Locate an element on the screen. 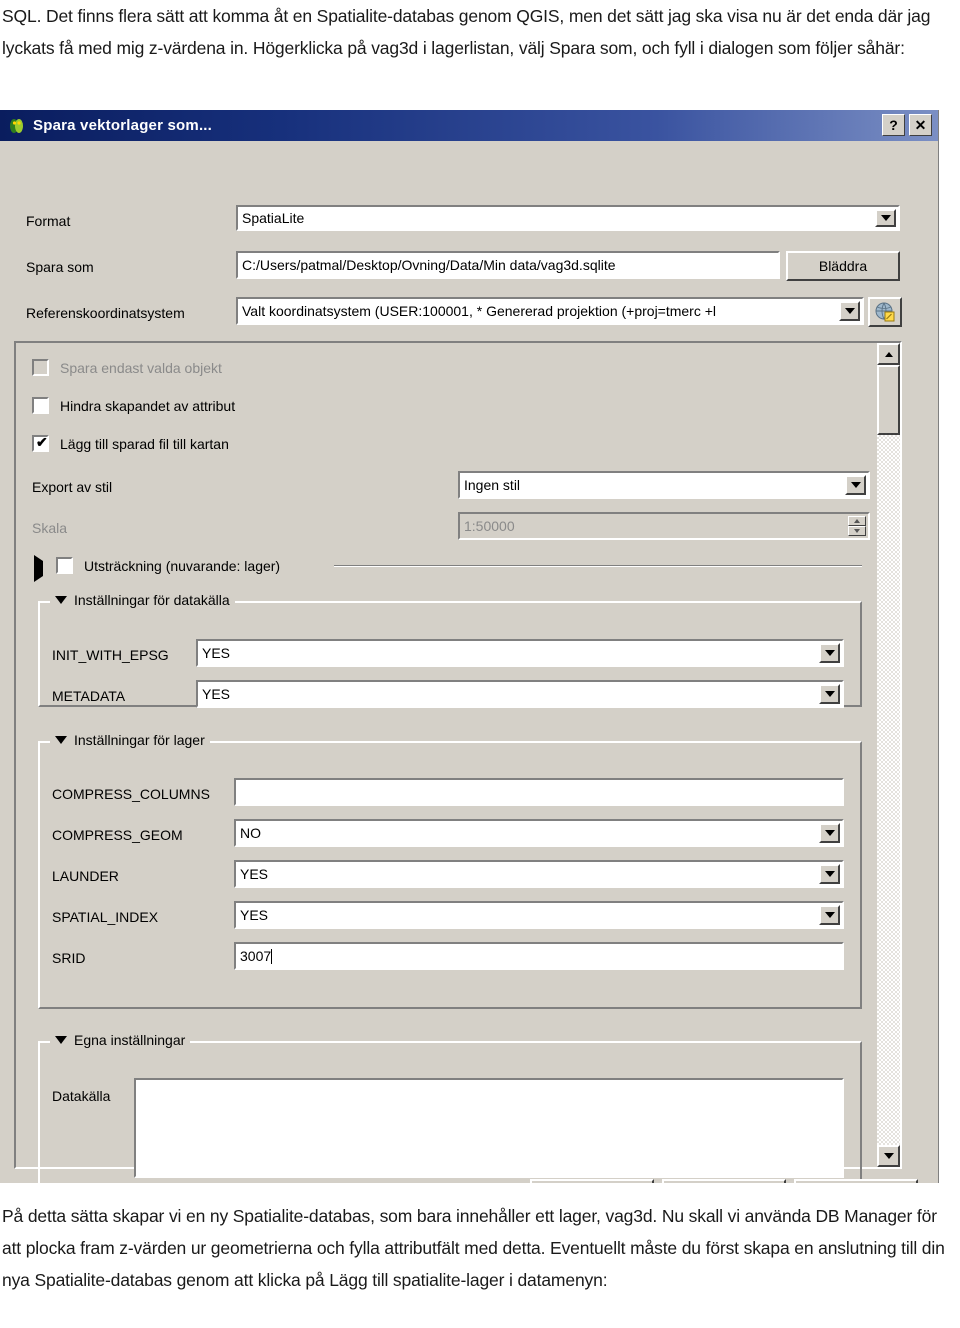  scrollbar-track is located at coordinates (888, 755).